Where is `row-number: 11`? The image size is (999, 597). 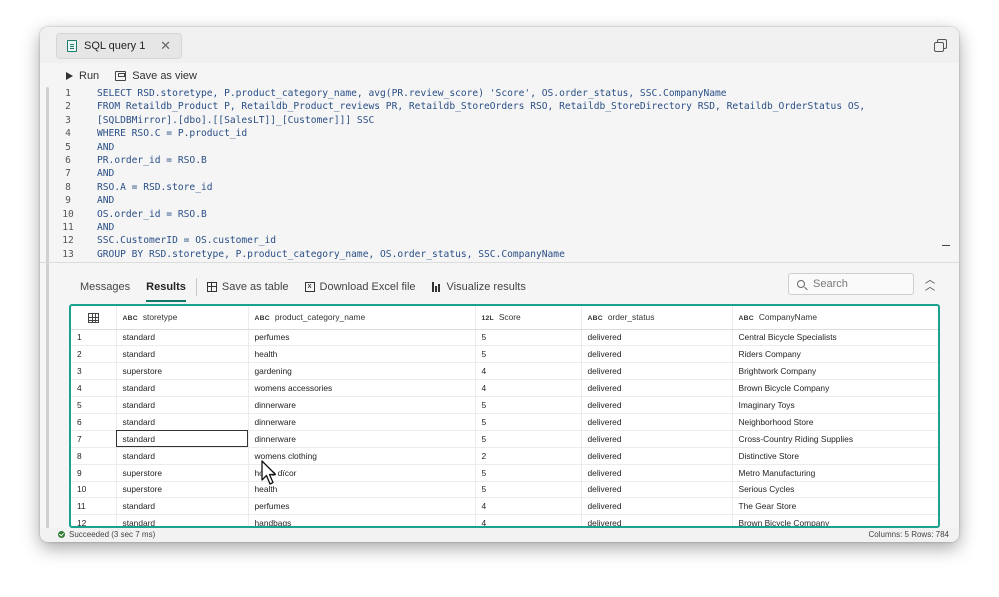 row-number: 11 is located at coordinates (94, 506).